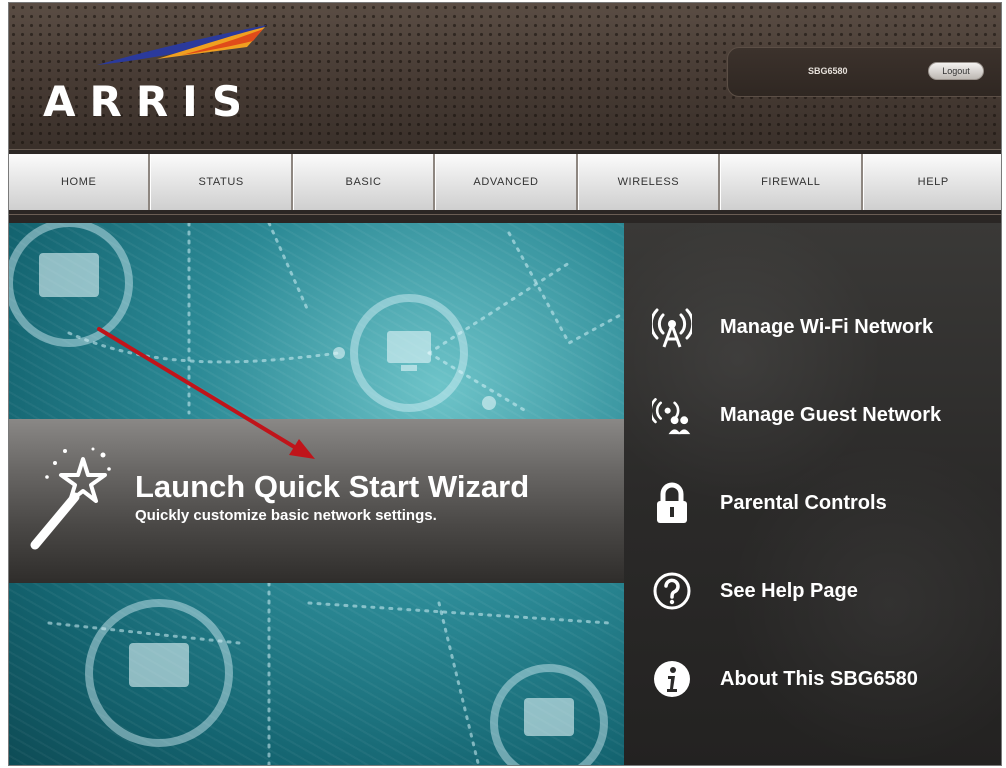 Image resolution: width=1006 pixels, height=768 pixels. What do you see at coordinates (828, 71) in the screenshot?
I see `username-label: SBG6580` at bounding box center [828, 71].